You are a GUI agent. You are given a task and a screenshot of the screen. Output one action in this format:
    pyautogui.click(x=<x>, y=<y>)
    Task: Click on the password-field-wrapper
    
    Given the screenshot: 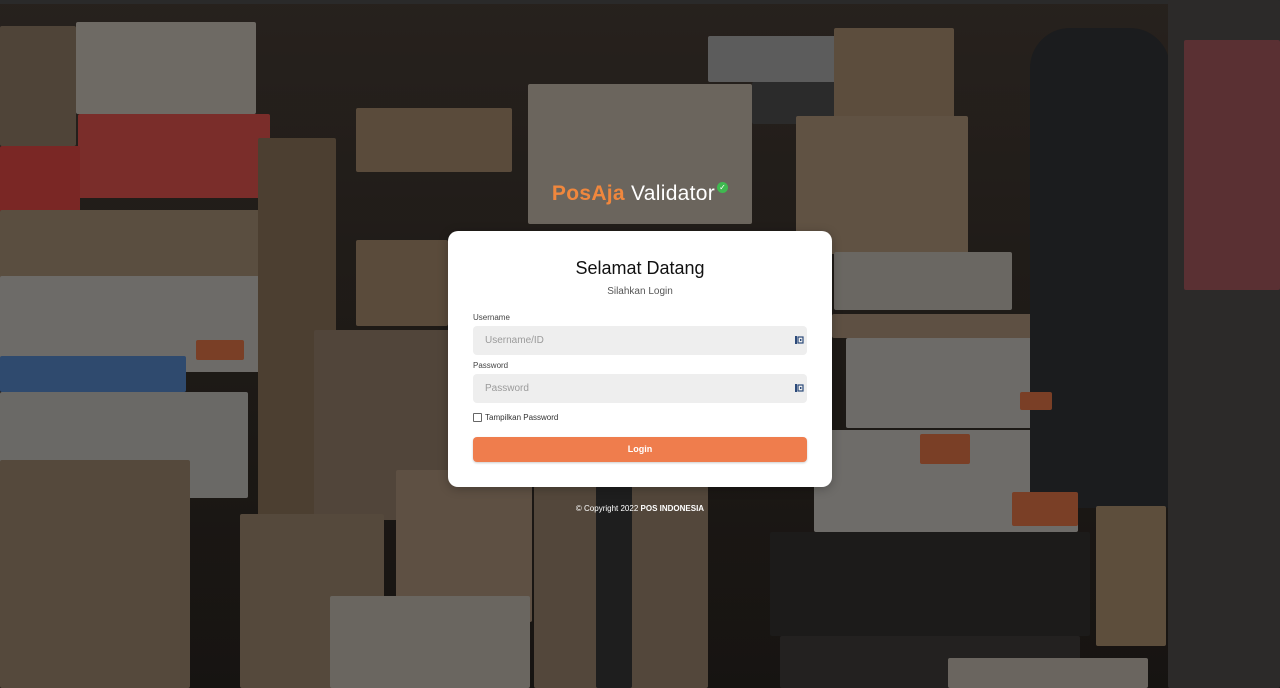 What is the action you would take?
    pyautogui.click(x=640, y=388)
    